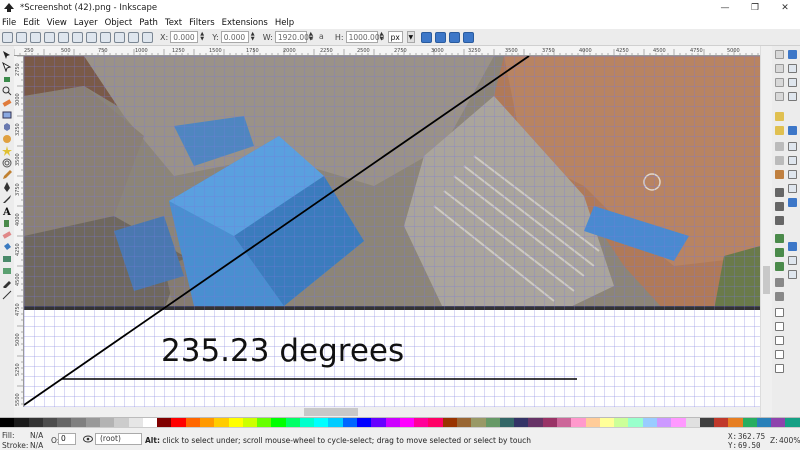 This screenshot has width=800, height=450. I want to click on menu-text: Text, so click(173, 23).